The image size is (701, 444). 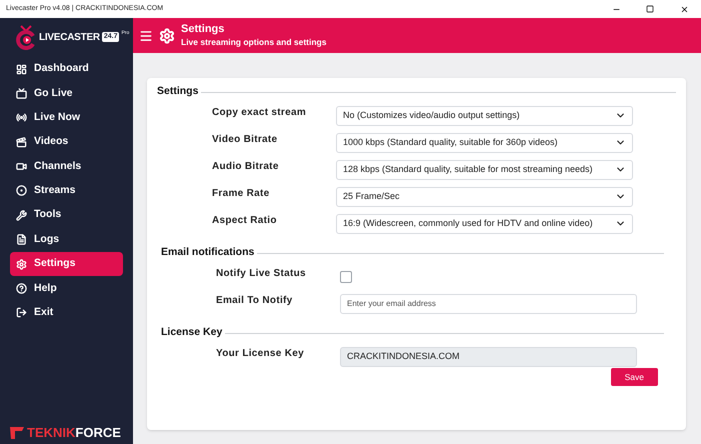 What do you see at coordinates (634, 377) in the screenshot?
I see `save-button: Save` at bounding box center [634, 377].